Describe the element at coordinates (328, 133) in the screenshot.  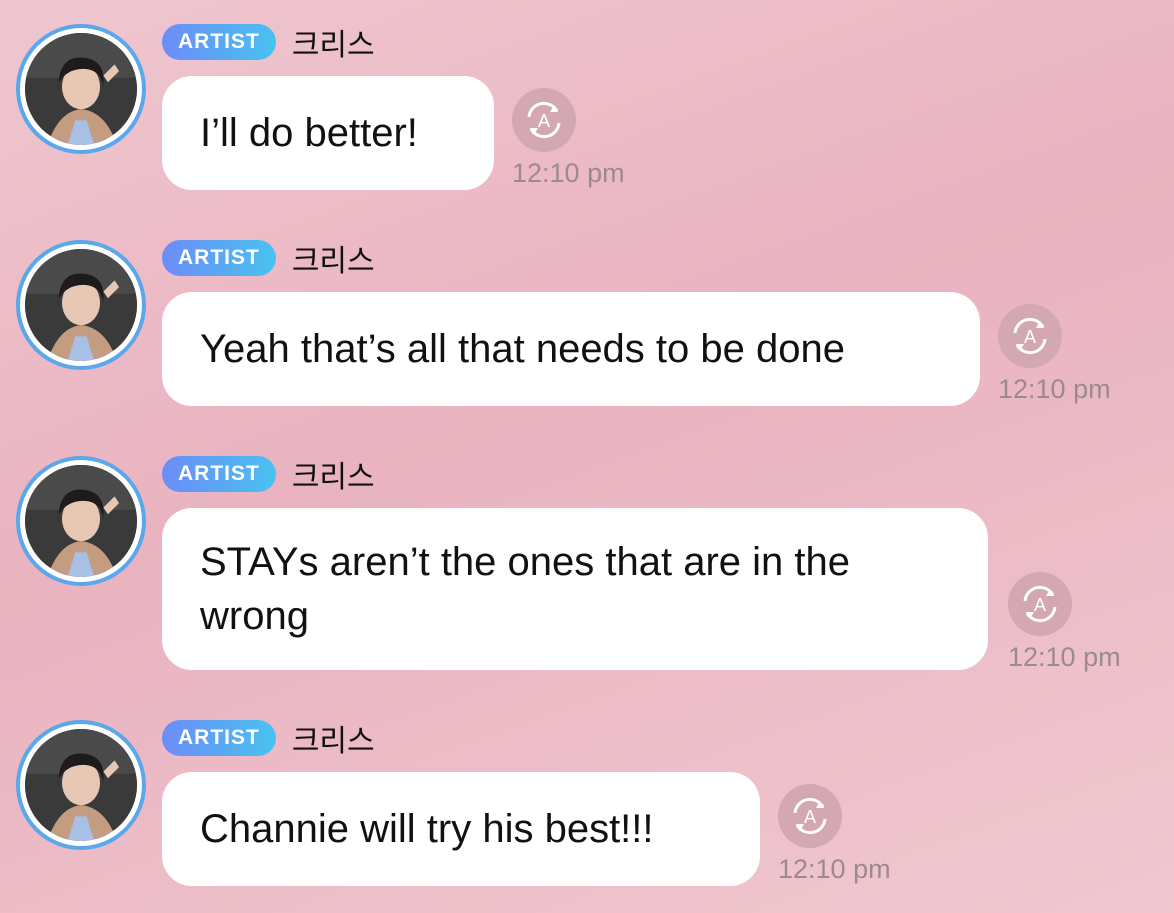
I see `message-bubble: I’ll do better!` at that location.